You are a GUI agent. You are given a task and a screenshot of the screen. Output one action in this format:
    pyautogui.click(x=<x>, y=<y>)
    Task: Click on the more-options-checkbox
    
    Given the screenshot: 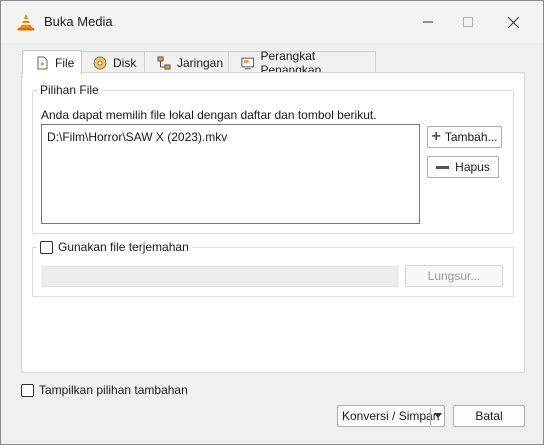 What is the action you would take?
    pyautogui.click(x=27, y=390)
    